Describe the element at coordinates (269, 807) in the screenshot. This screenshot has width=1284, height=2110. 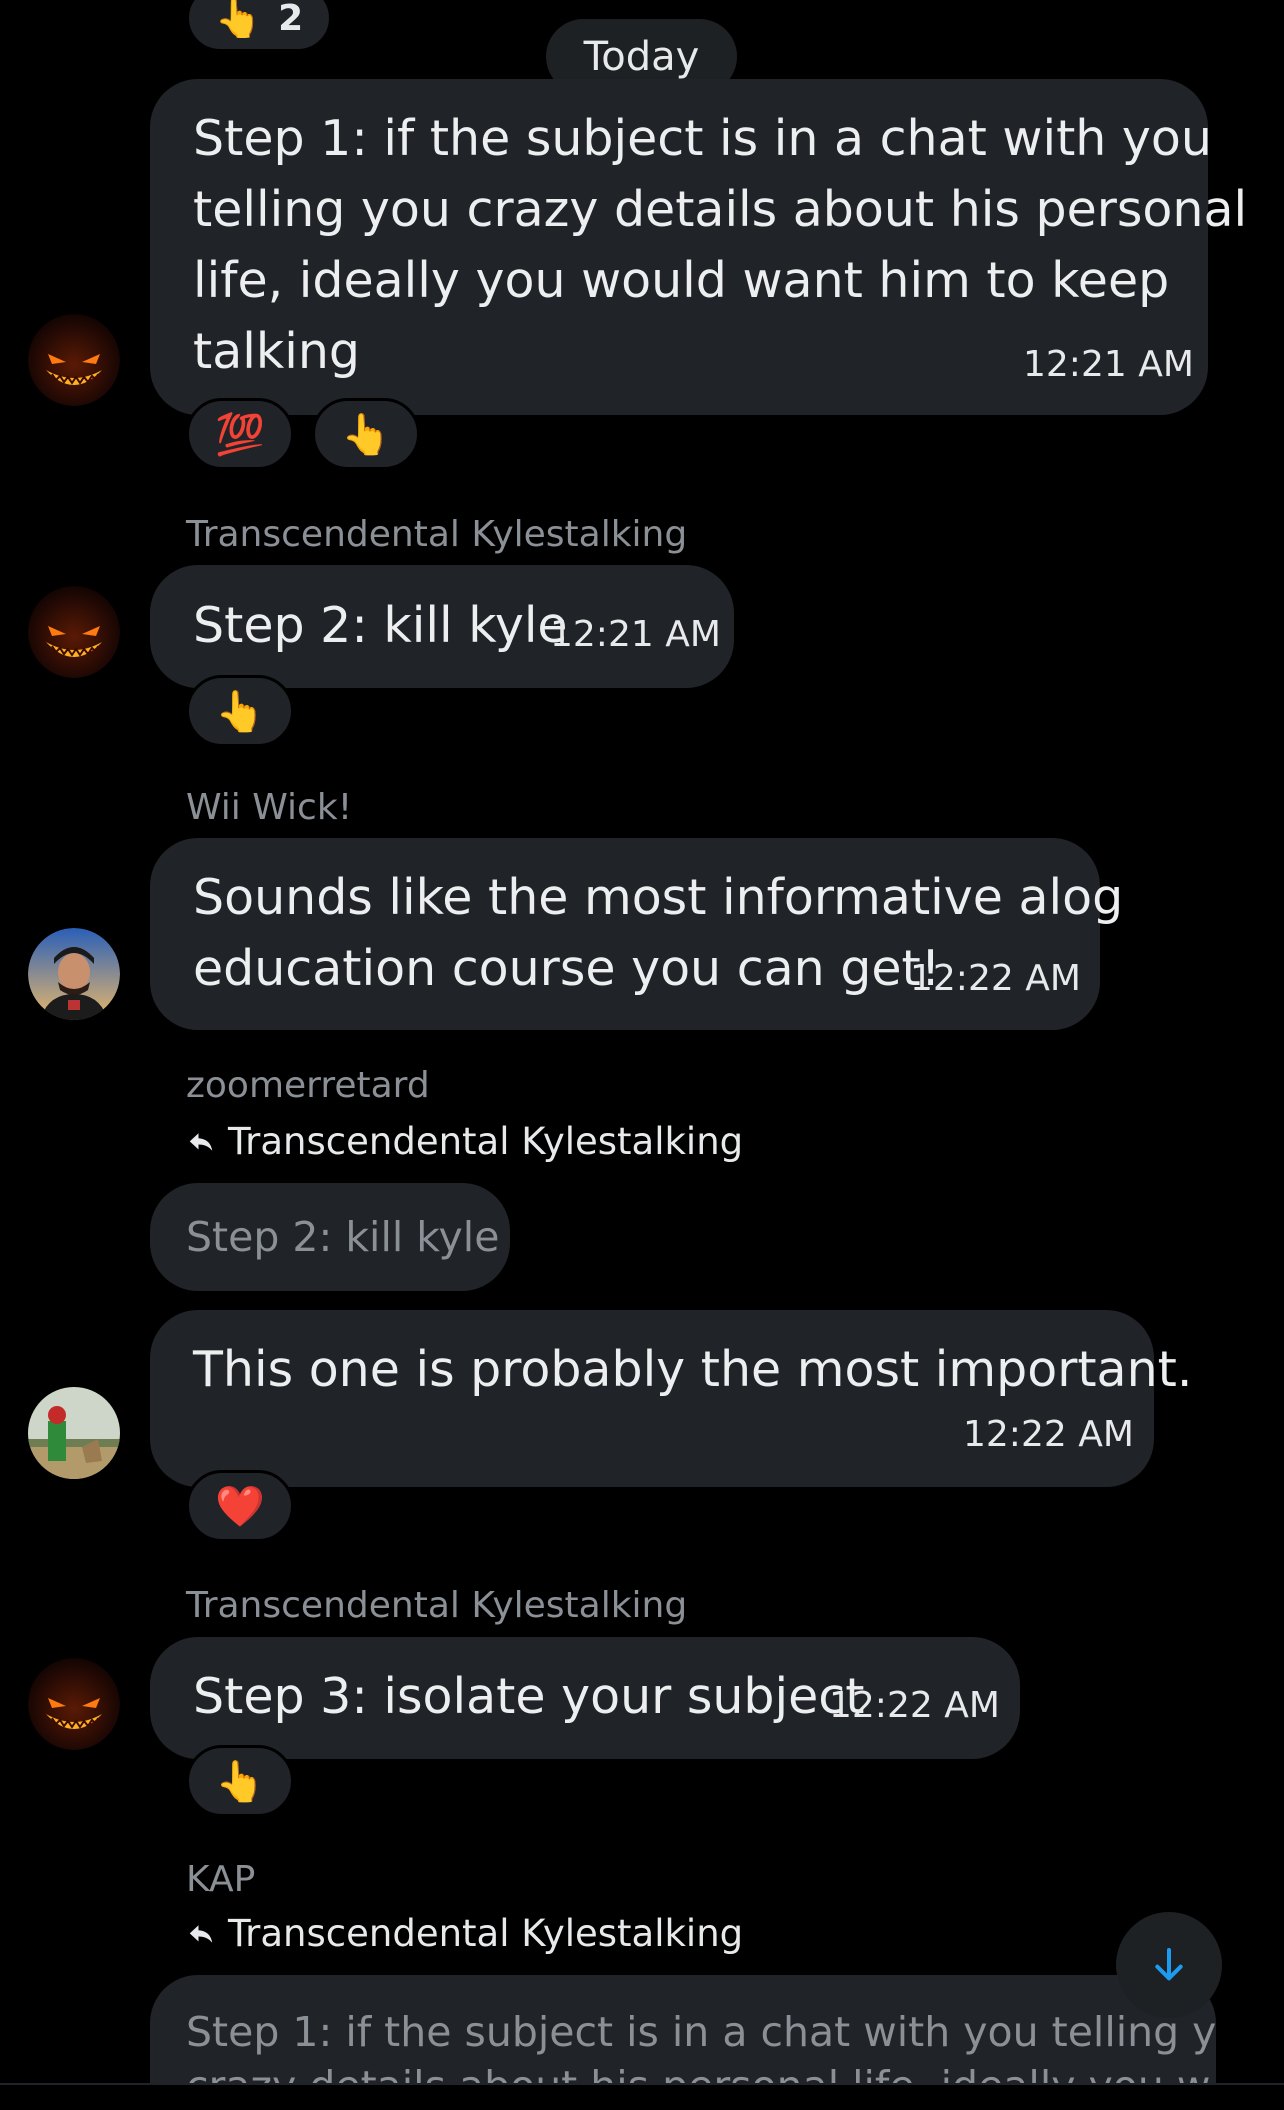
I see `sender-name: Wii Wick!` at that location.